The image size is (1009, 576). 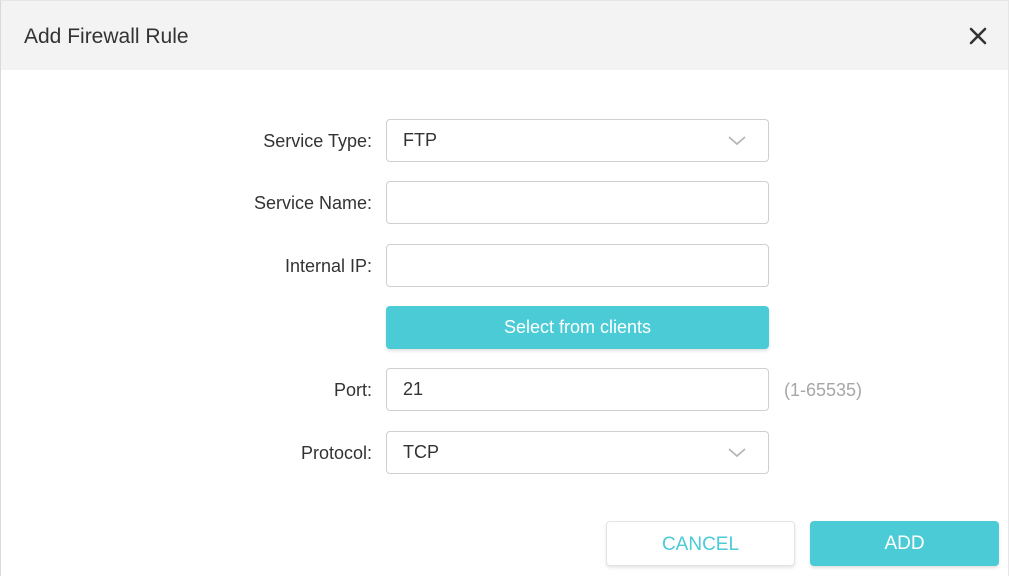 I want to click on internal-ip-row: Internal IP:, so click(x=504, y=266).